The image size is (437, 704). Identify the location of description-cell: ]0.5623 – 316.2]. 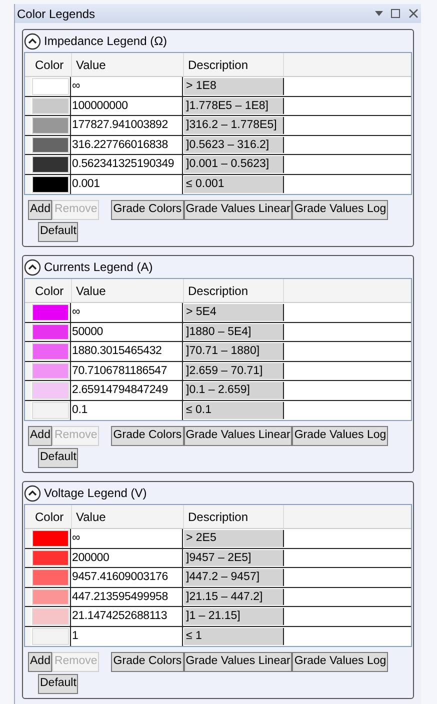
(234, 144).